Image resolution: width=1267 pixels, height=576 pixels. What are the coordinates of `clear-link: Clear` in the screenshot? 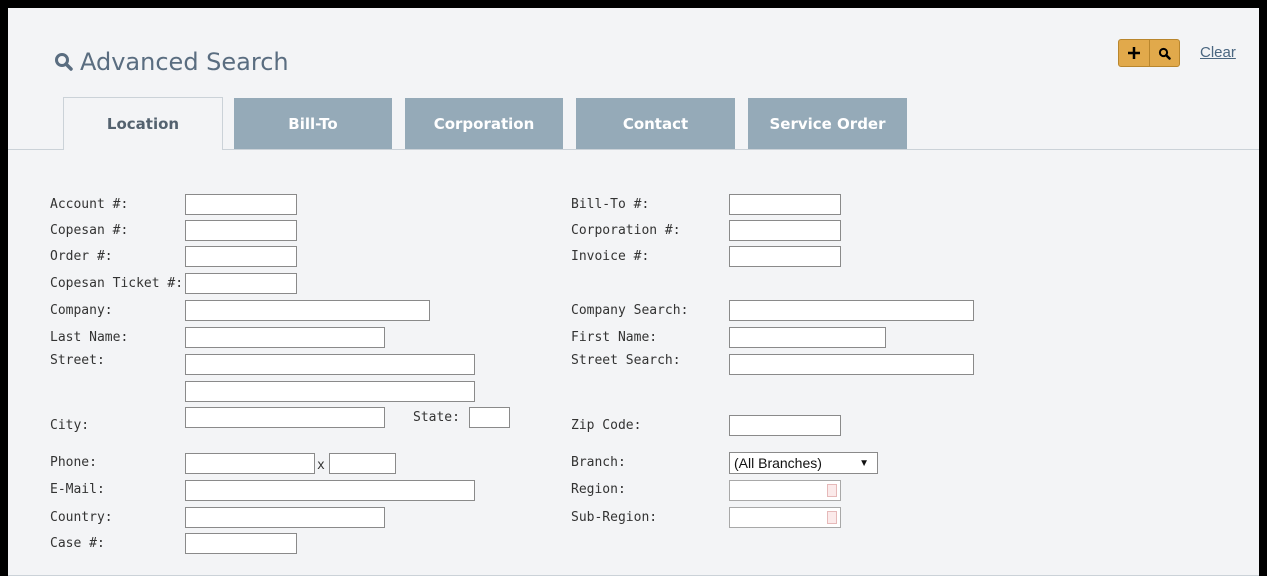 It's located at (1218, 52).